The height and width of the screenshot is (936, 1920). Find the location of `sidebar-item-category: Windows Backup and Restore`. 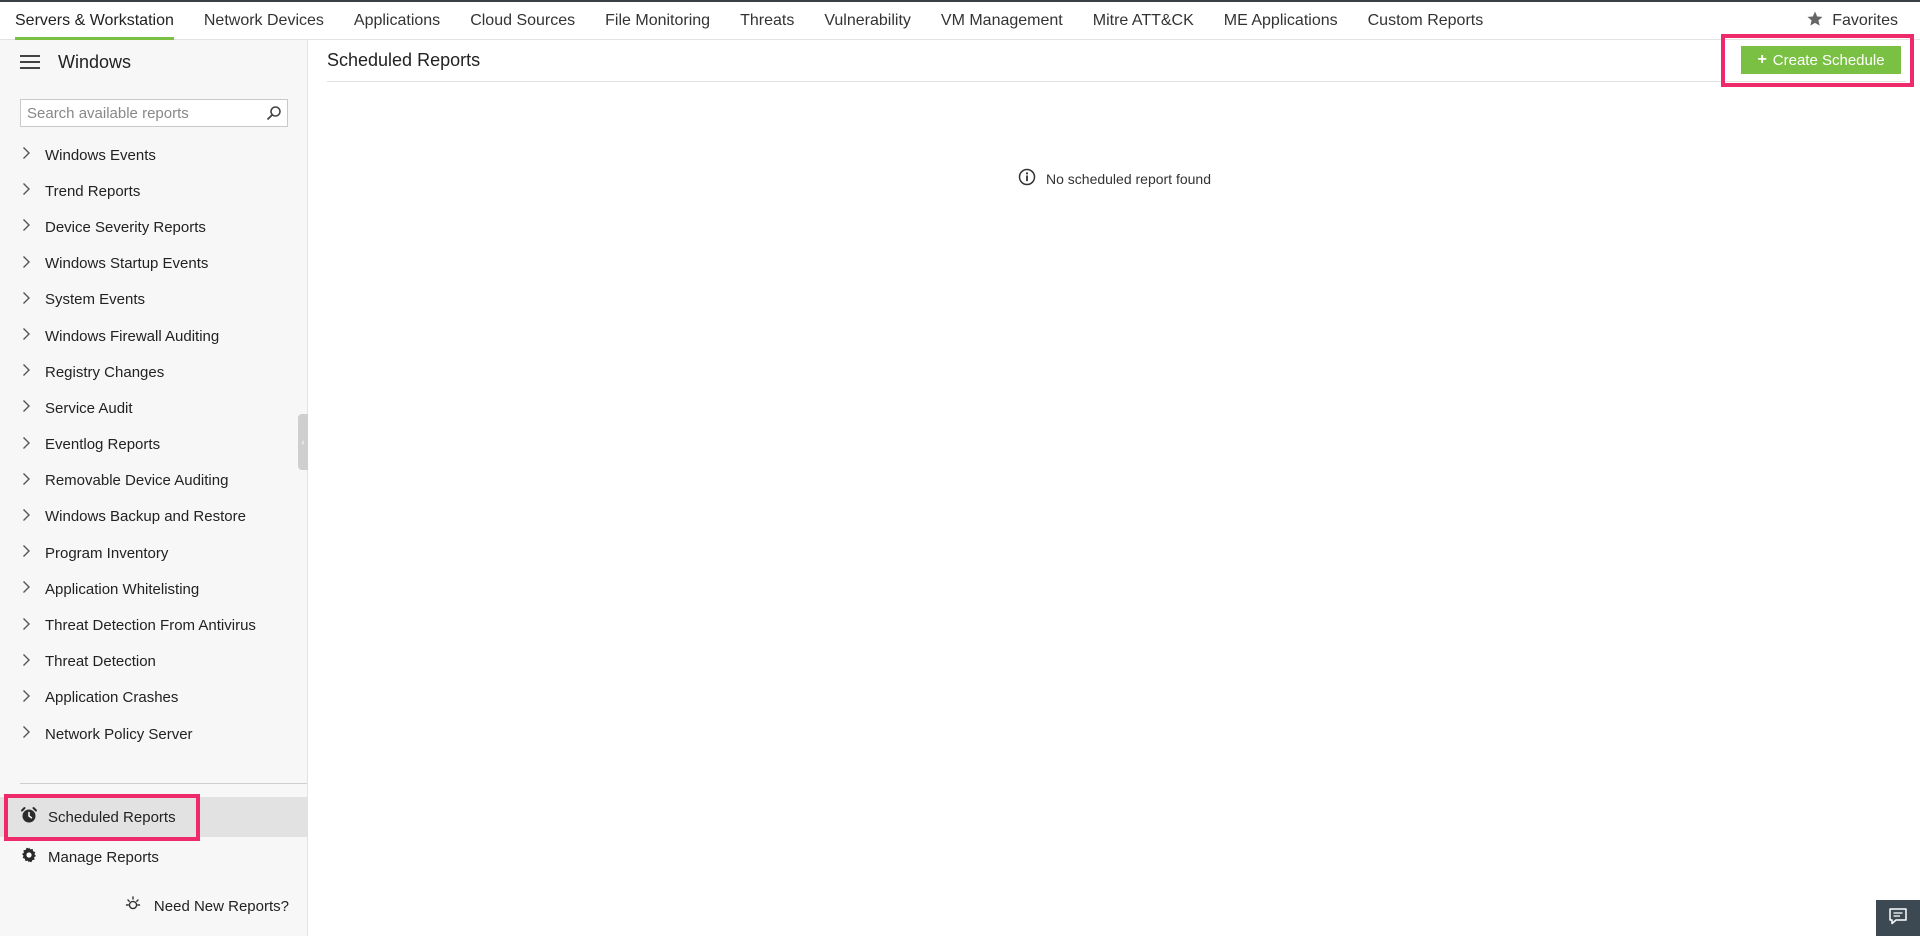

sidebar-item-category: Windows Backup and Restore is located at coordinates (153, 517).